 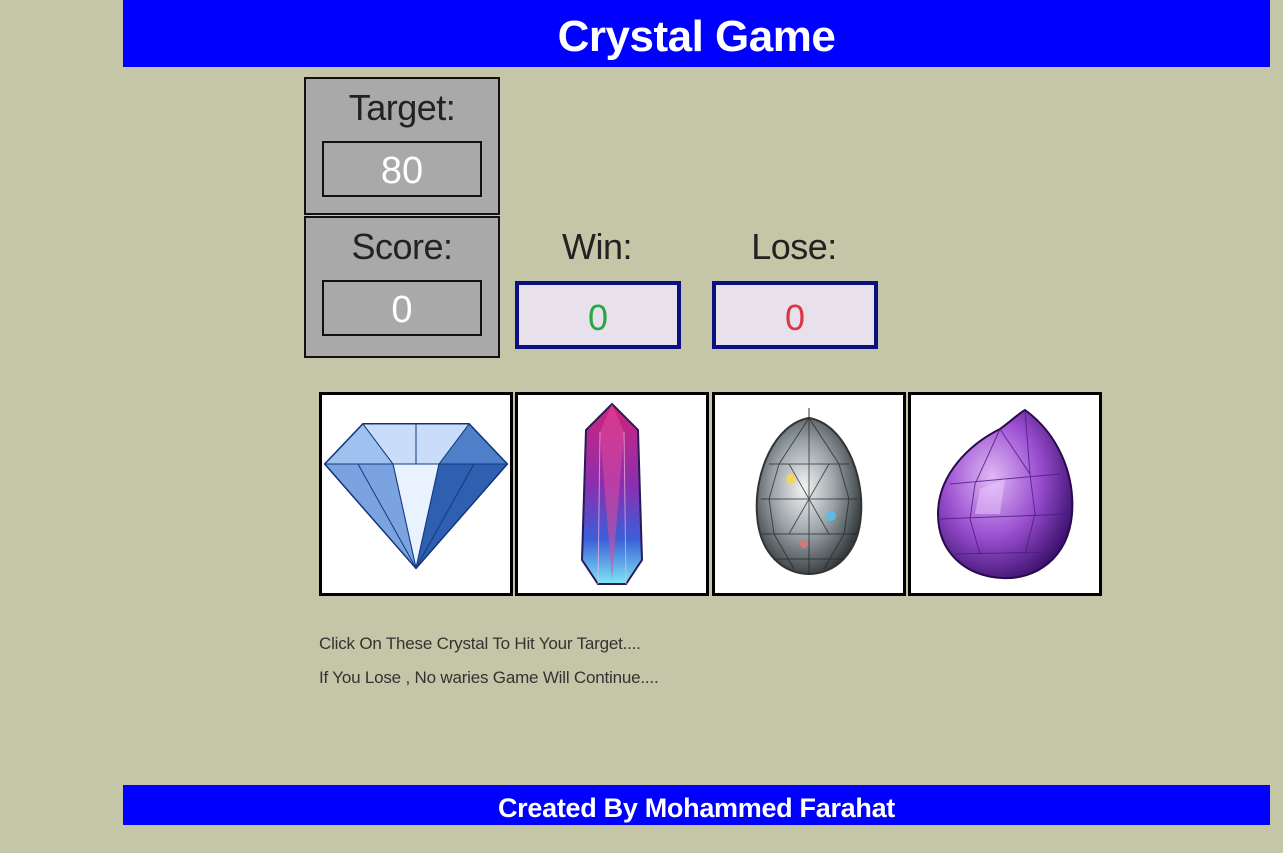 What do you see at coordinates (794, 246) in the screenshot?
I see `lose-label: Lose:` at bounding box center [794, 246].